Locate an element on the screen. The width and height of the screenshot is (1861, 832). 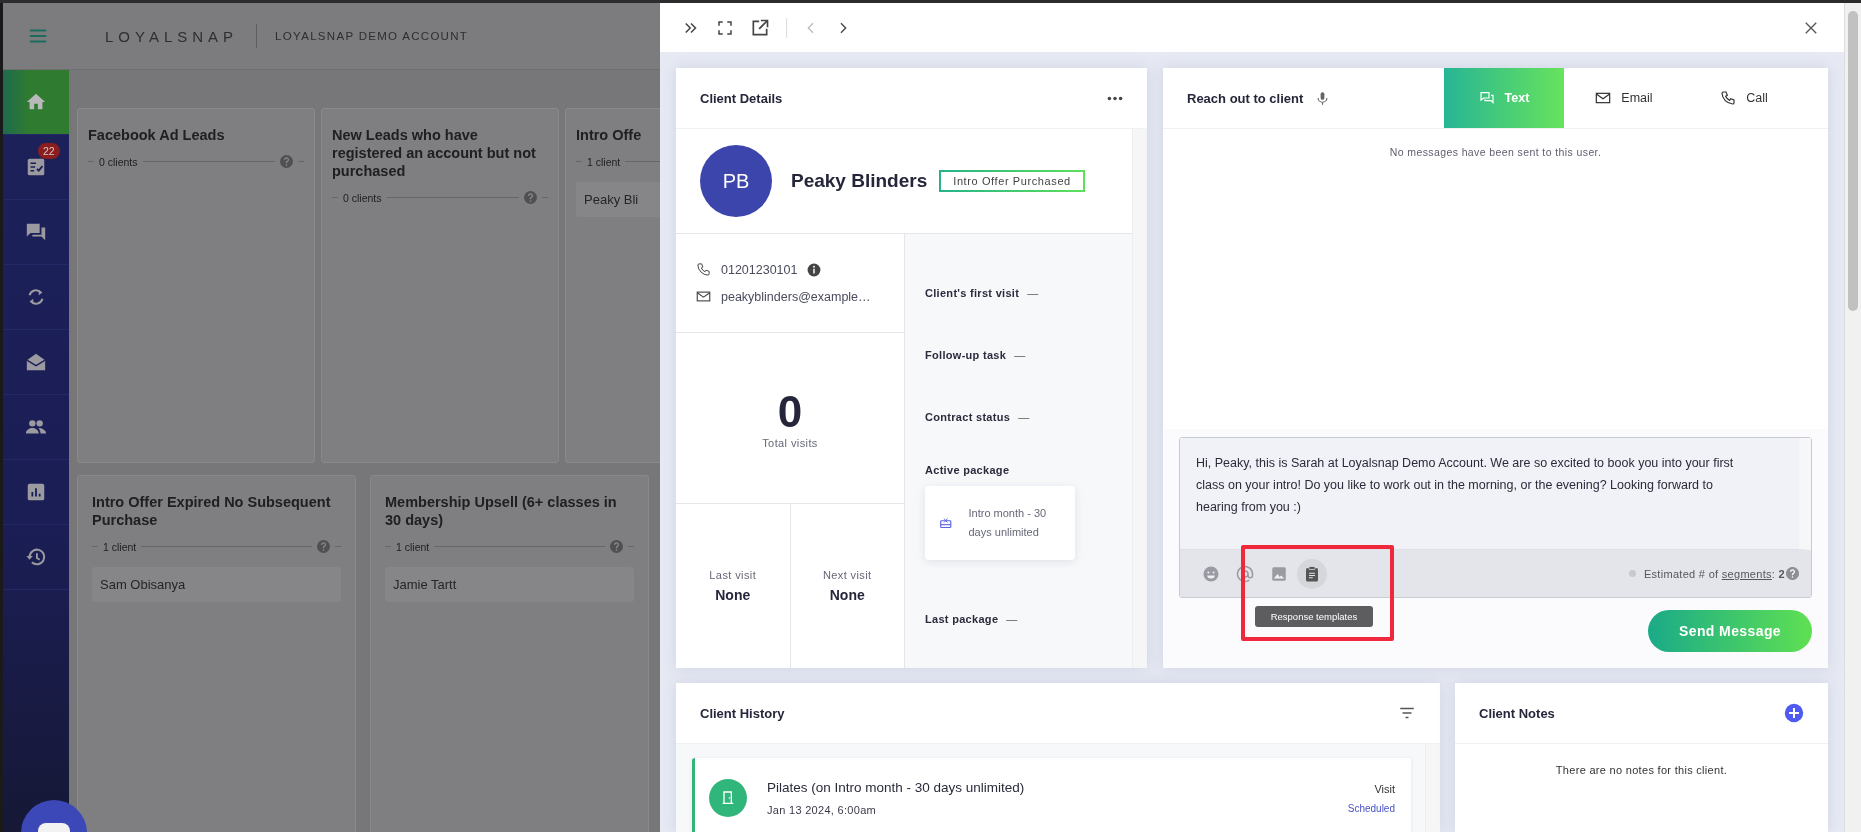
door-icon is located at coordinates (728, 798).